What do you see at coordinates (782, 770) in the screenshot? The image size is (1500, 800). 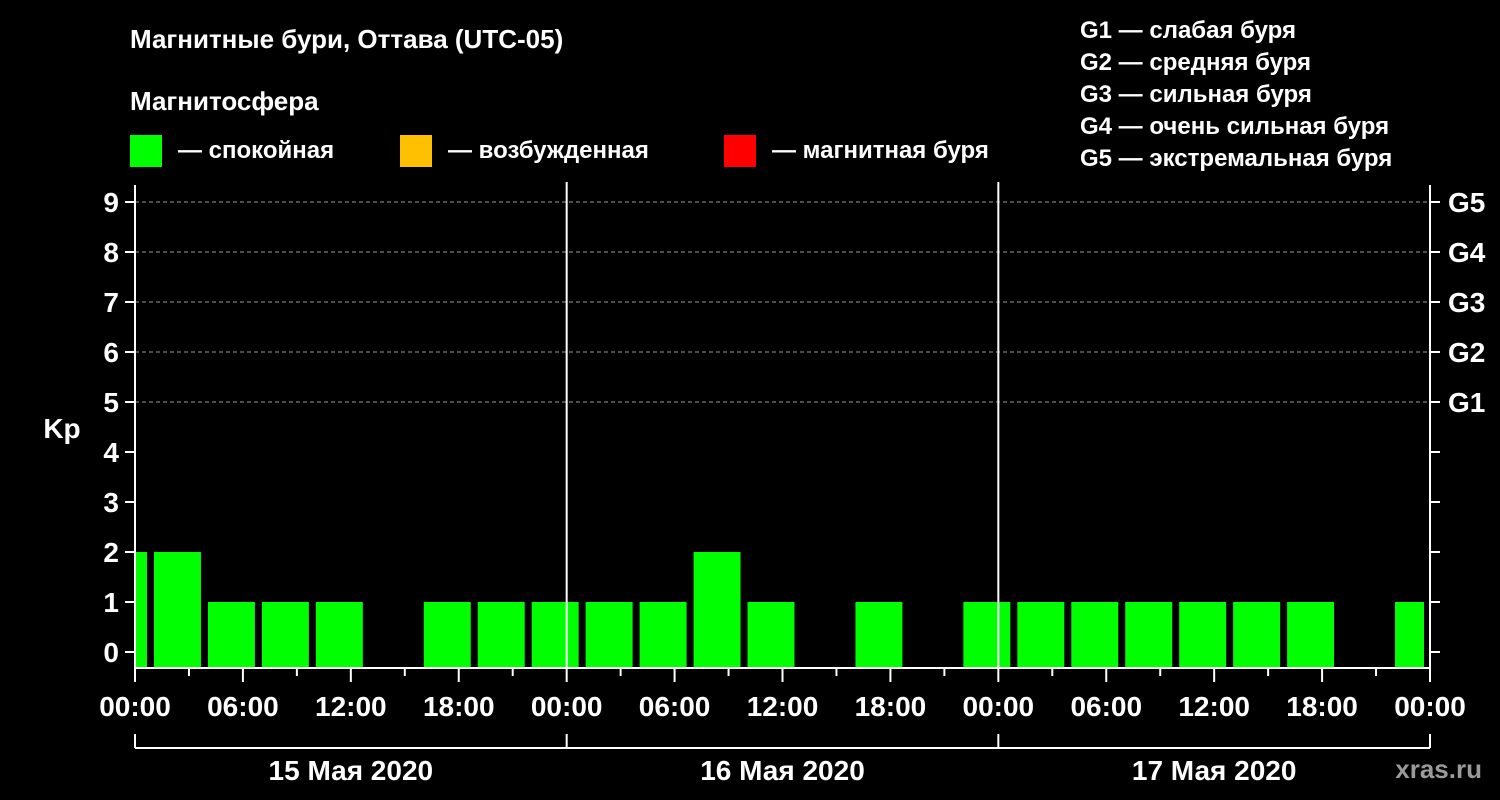 I see `day-label: 16 Мая 2020` at bounding box center [782, 770].